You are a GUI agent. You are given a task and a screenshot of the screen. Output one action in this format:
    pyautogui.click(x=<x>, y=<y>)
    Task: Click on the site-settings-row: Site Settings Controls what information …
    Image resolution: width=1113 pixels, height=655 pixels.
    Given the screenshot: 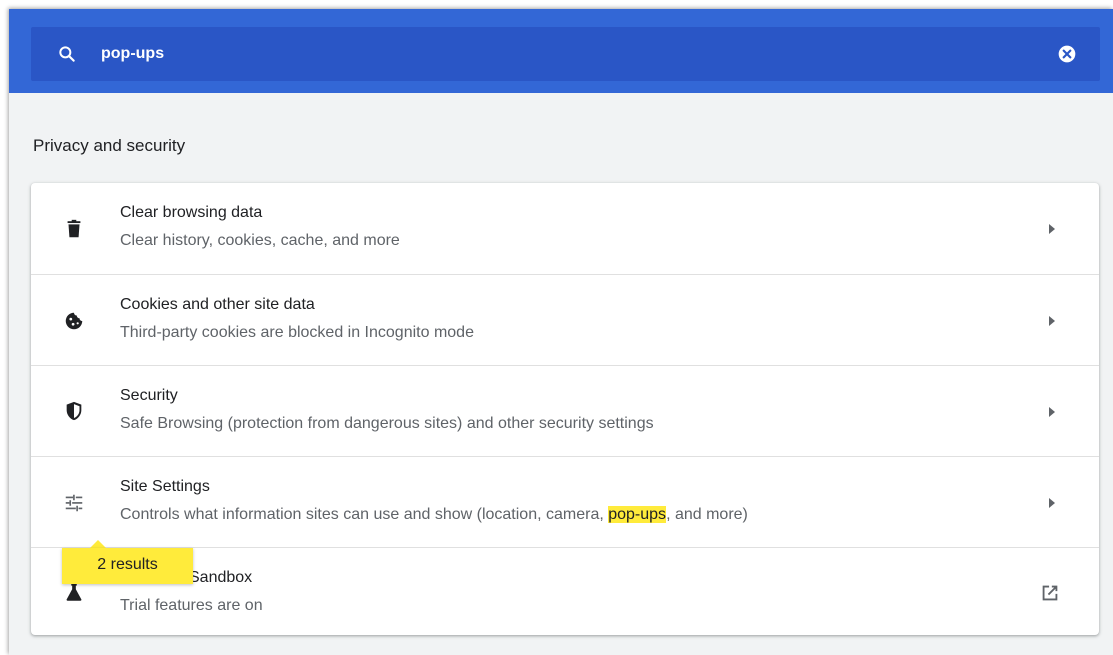 What is the action you would take?
    pyautogui.click(x=565, y=502)
    